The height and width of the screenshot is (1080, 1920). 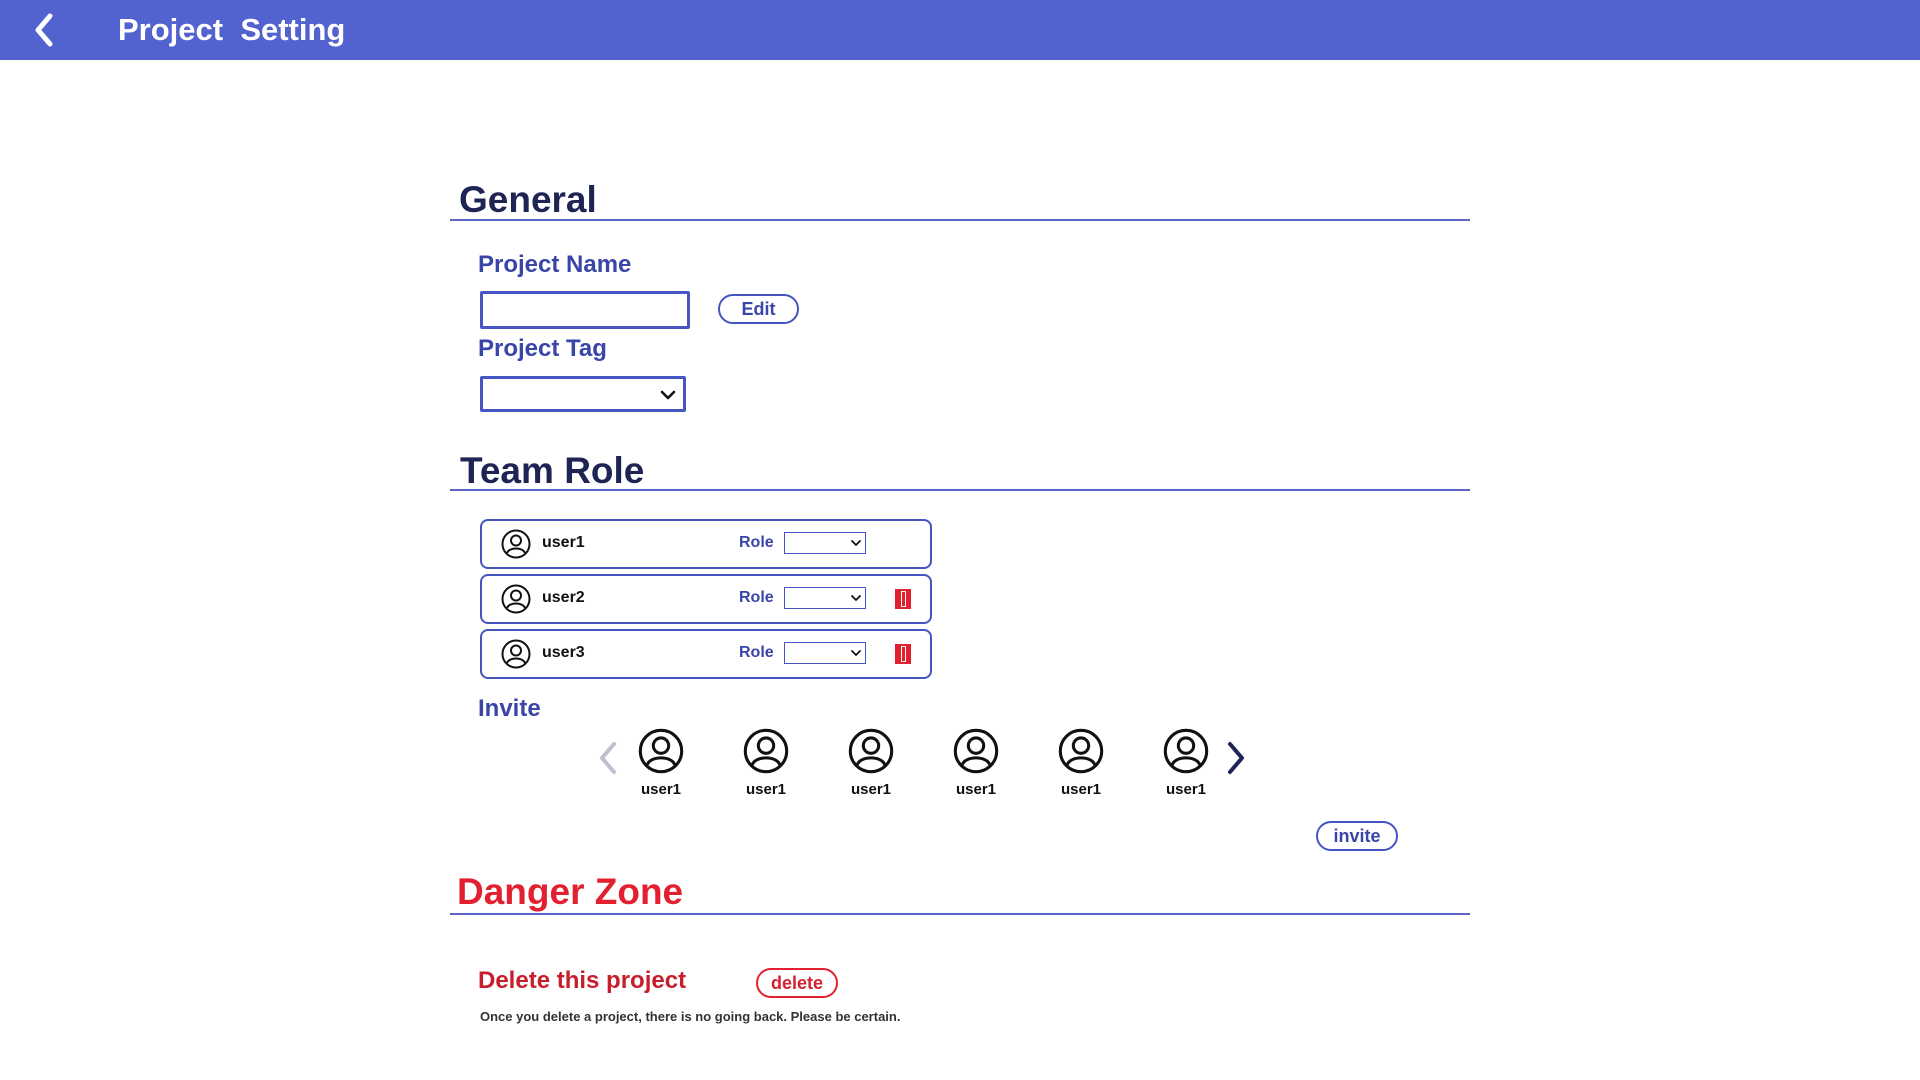 I want to click on general-divider, so click(x=960, y=220).